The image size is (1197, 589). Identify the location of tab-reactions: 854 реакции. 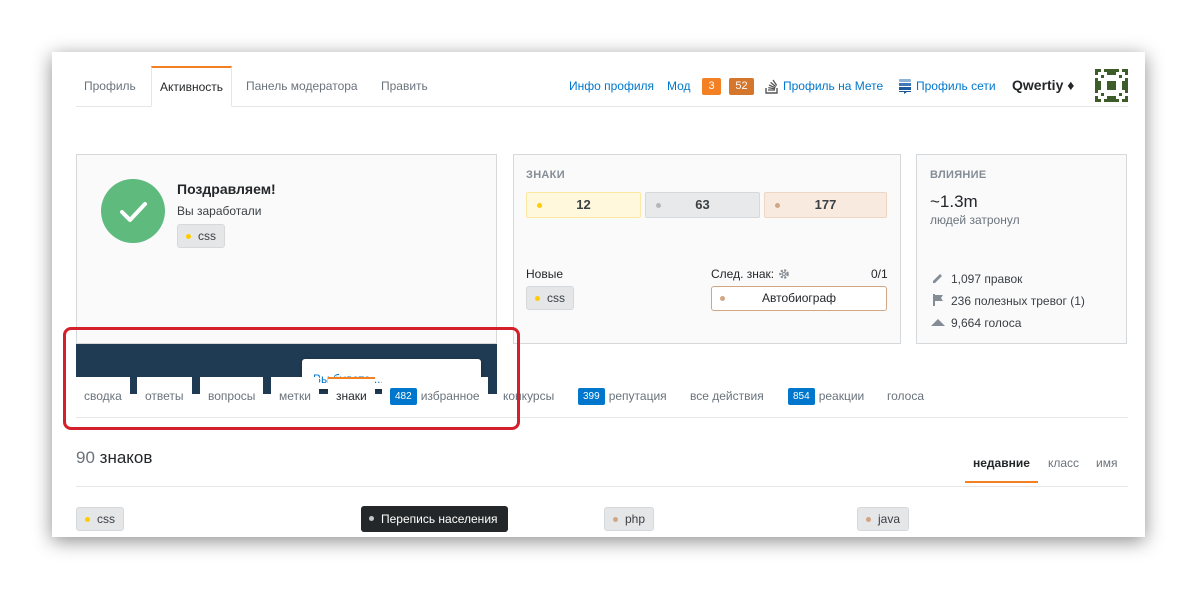
(826, 395).